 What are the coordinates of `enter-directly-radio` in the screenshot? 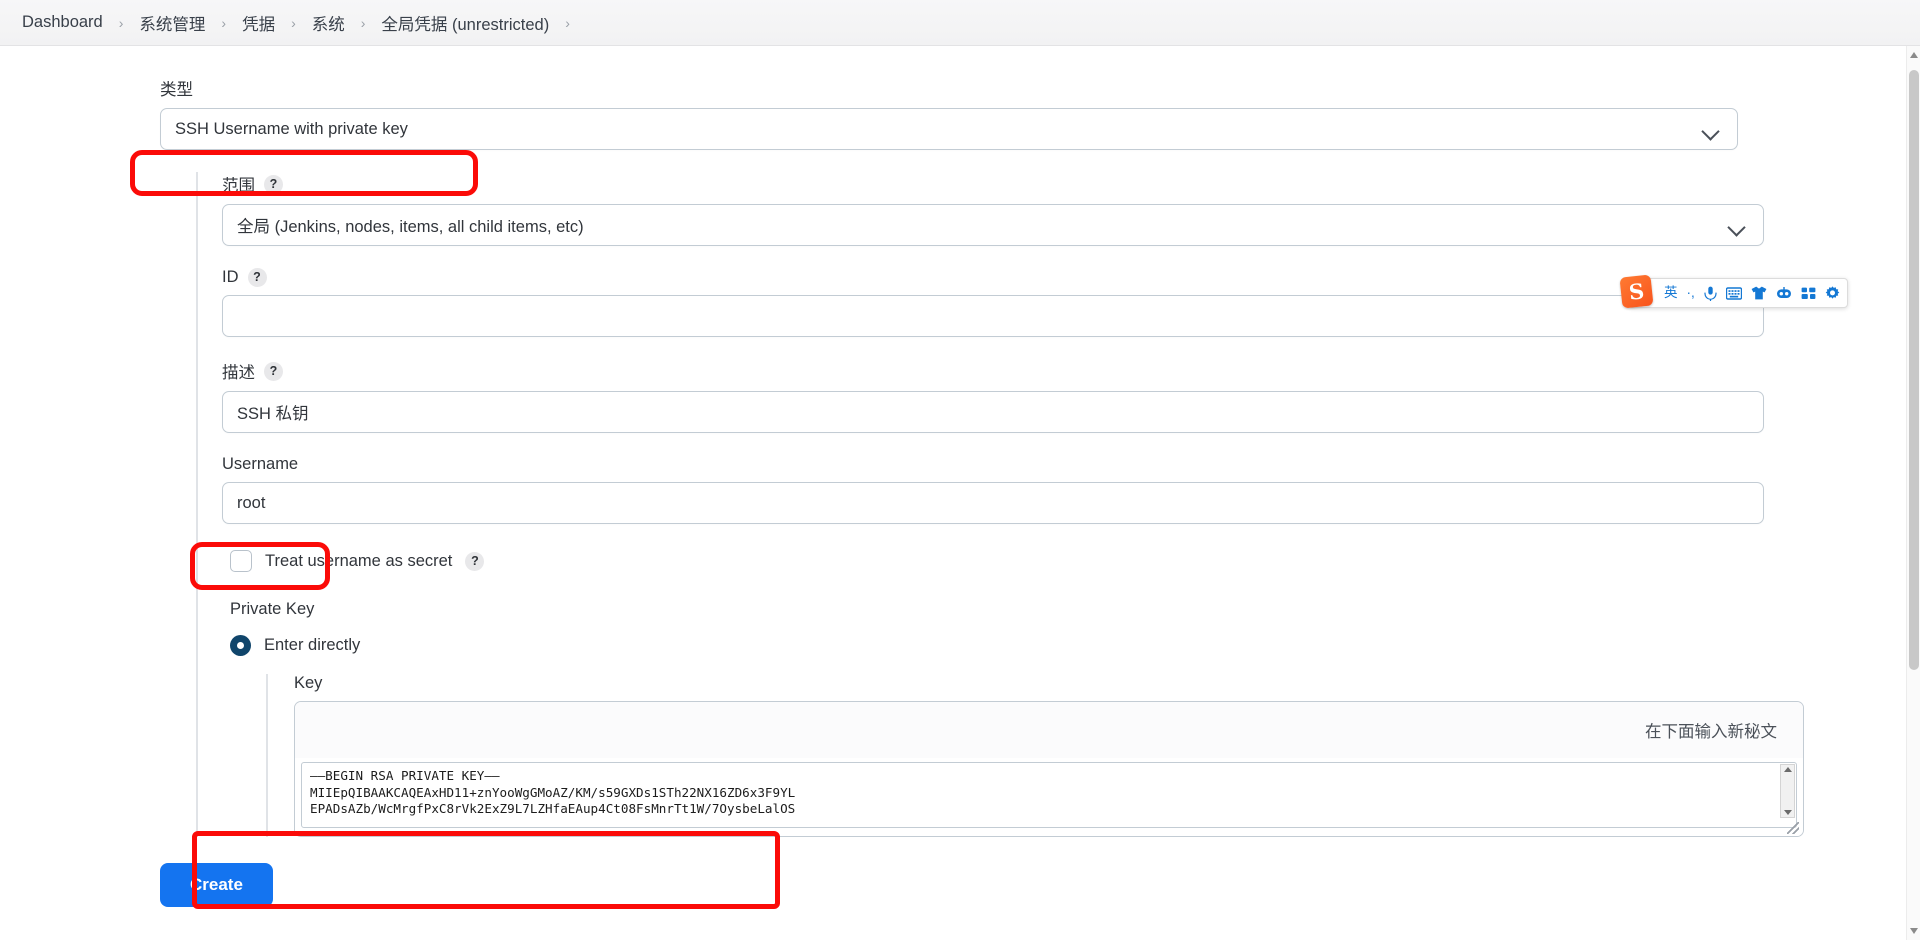 It's located at (240, 645).